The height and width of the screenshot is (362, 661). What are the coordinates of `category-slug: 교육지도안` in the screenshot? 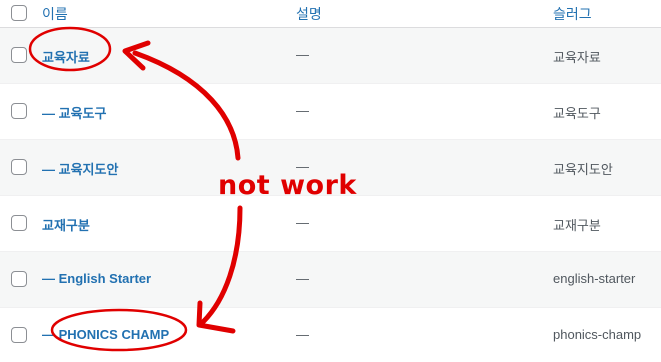 It's located at (583, 169).